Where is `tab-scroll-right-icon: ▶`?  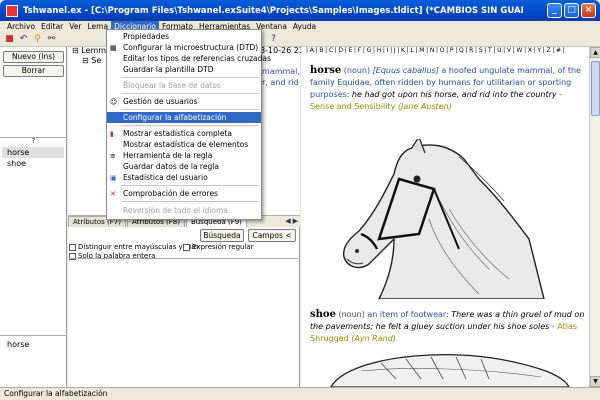
tab-scroll-right-icon: ▶ is located at coordinates (295, 221).